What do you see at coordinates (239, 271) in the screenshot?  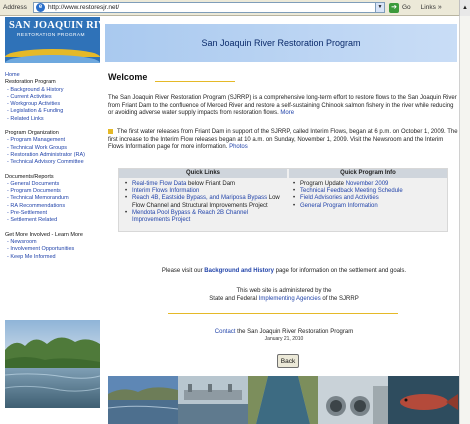 I see `background-history-link: Background and History` at bounding box center [239, 271].